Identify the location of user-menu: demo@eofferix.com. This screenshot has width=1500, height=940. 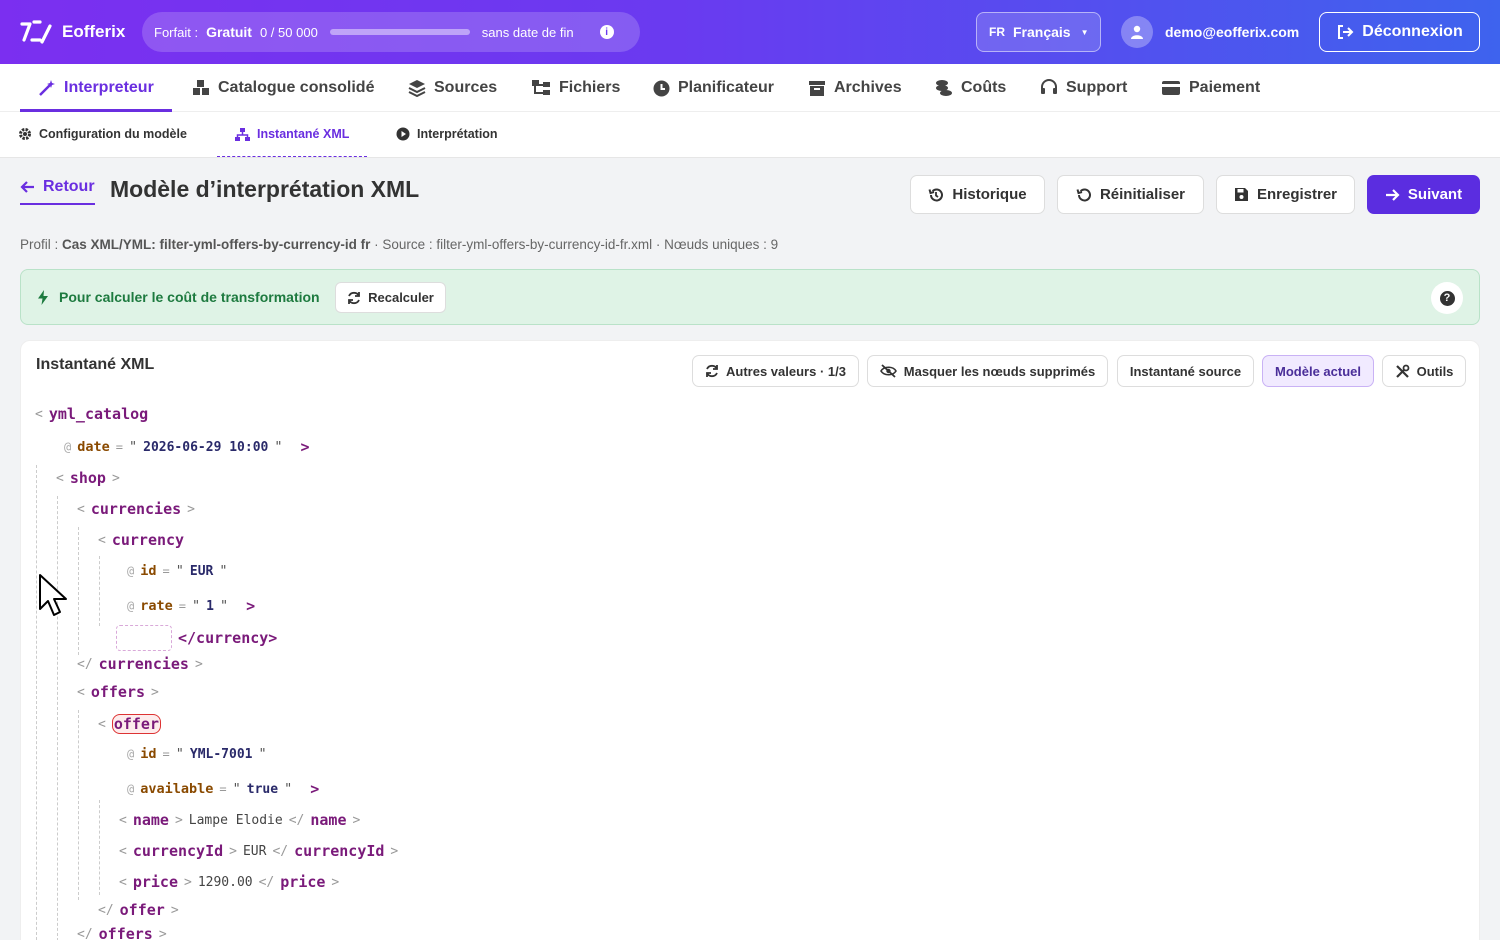
(1210, 32).